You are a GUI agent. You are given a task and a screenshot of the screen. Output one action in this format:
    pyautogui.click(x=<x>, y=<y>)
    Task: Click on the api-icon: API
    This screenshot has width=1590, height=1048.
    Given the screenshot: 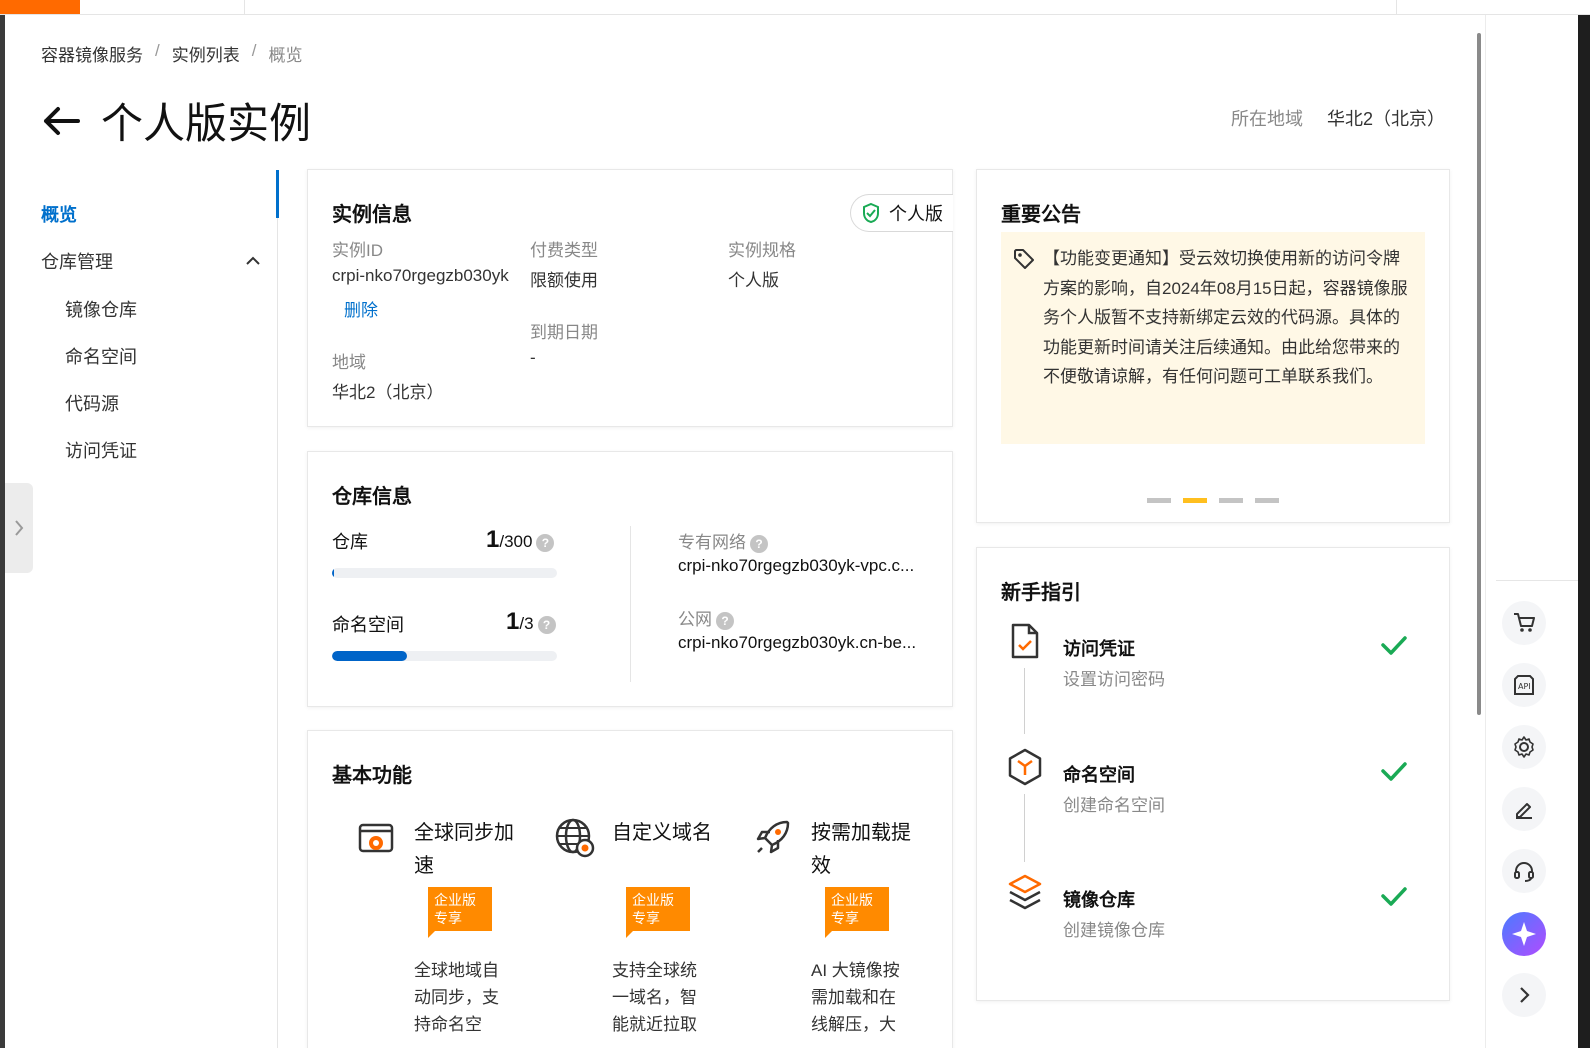 What is the action you would take?
    pyautogui.click(x=1524, y=685)
    